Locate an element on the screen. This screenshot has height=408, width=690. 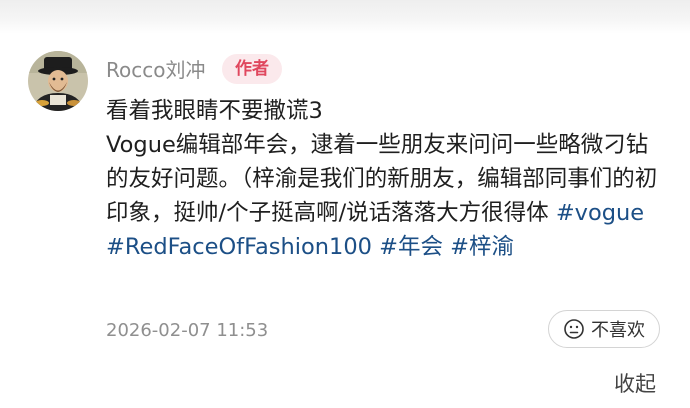
neutral-face-icon is located at coordinates (574, 329).